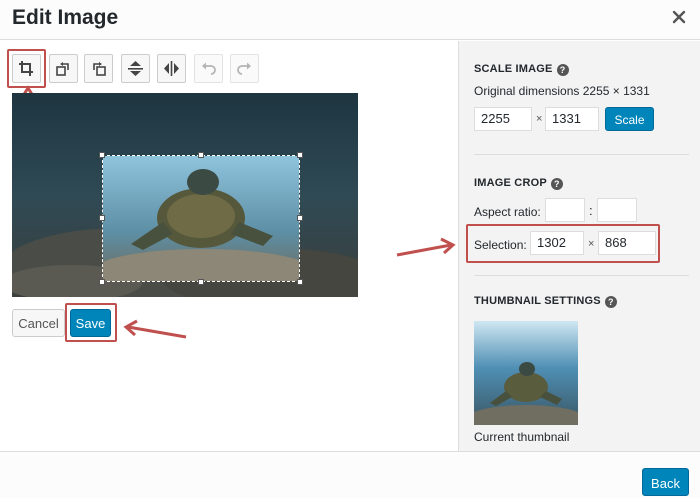 This screenshot has height=498, width=700. I want to click on crop-selection, so click(201, 218).